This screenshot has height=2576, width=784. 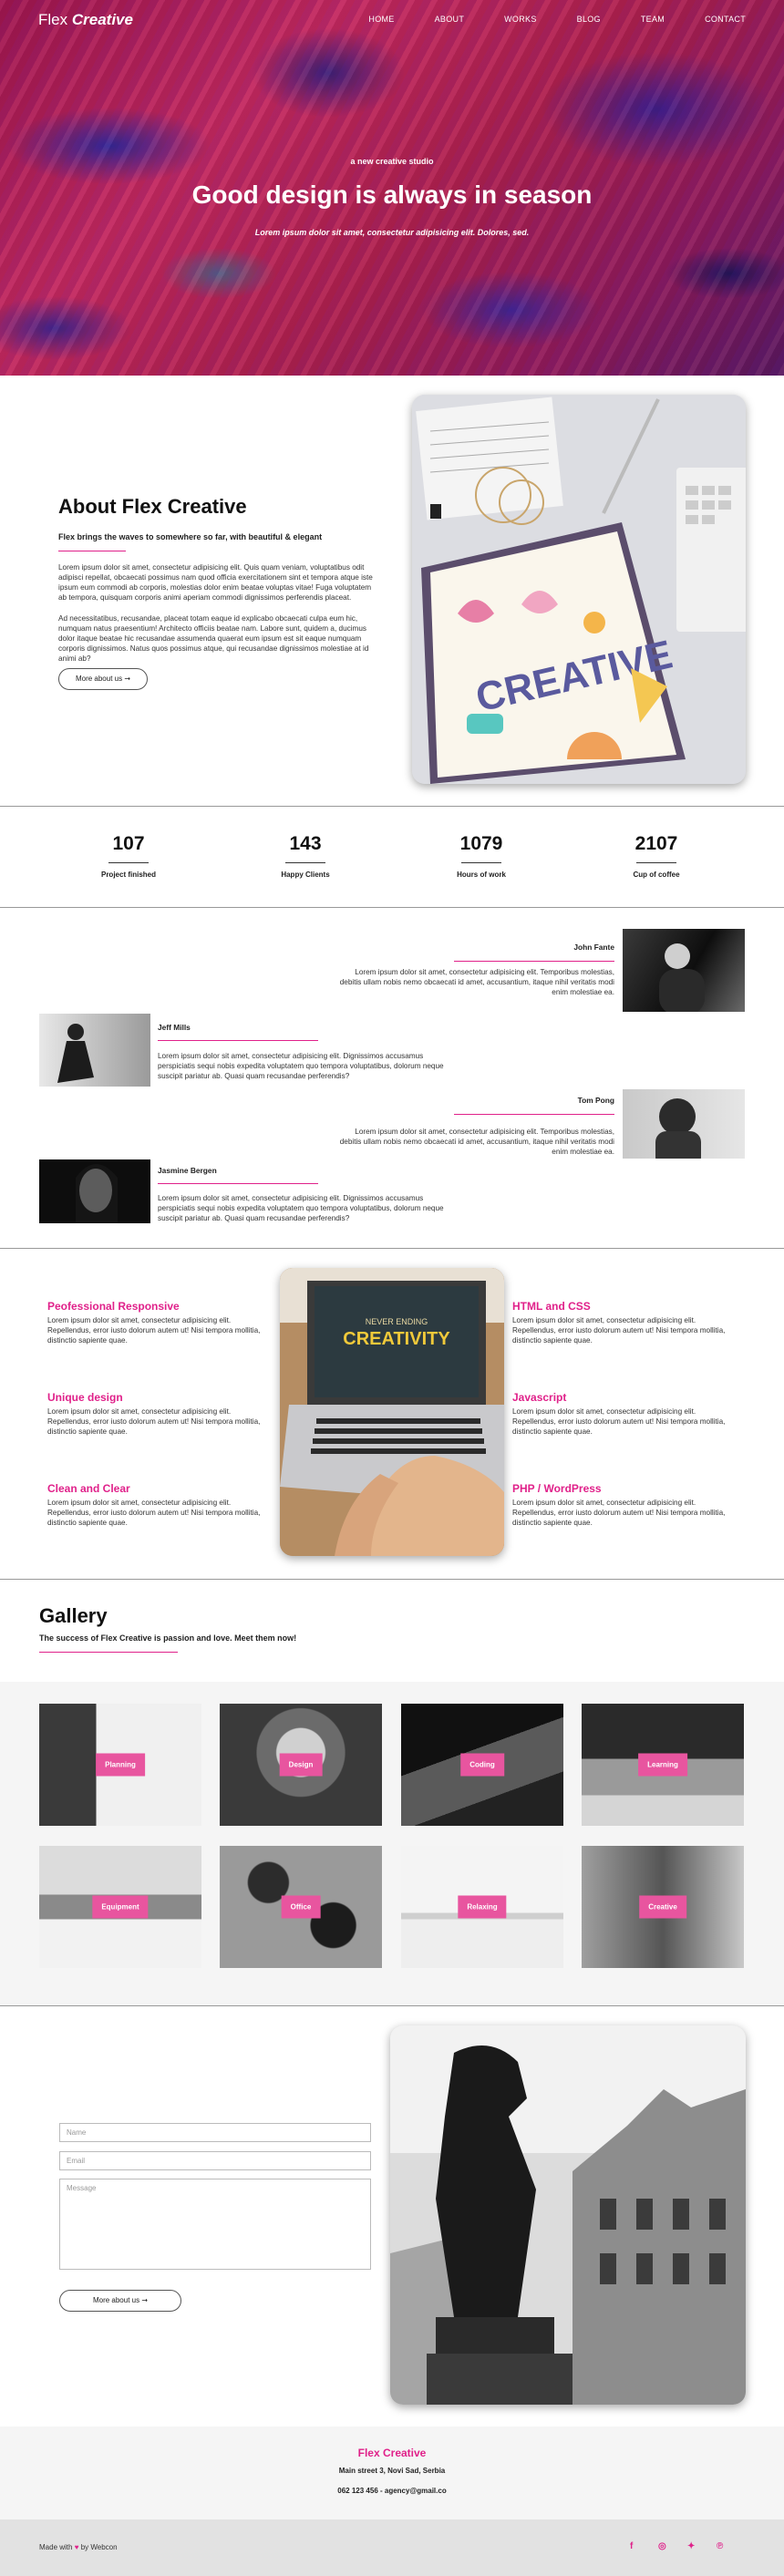 I want to click on gallery-item-equipment: Equipment, so click(x=120, y=1907).